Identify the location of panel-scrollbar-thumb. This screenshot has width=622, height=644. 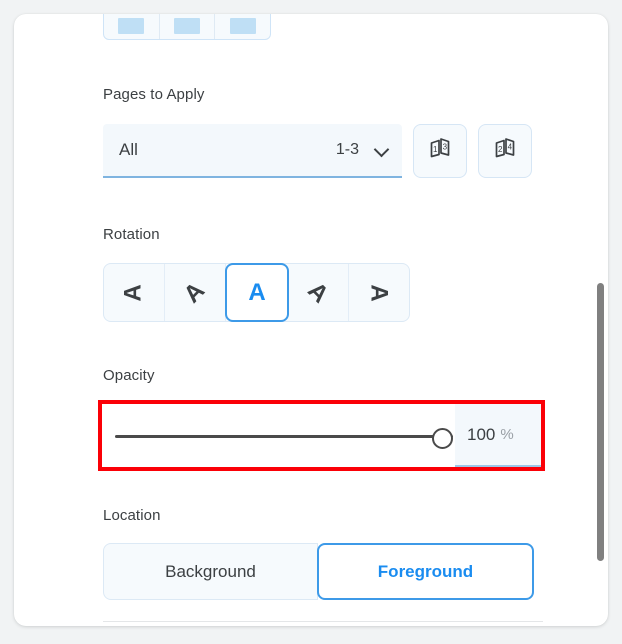
(600, 422).